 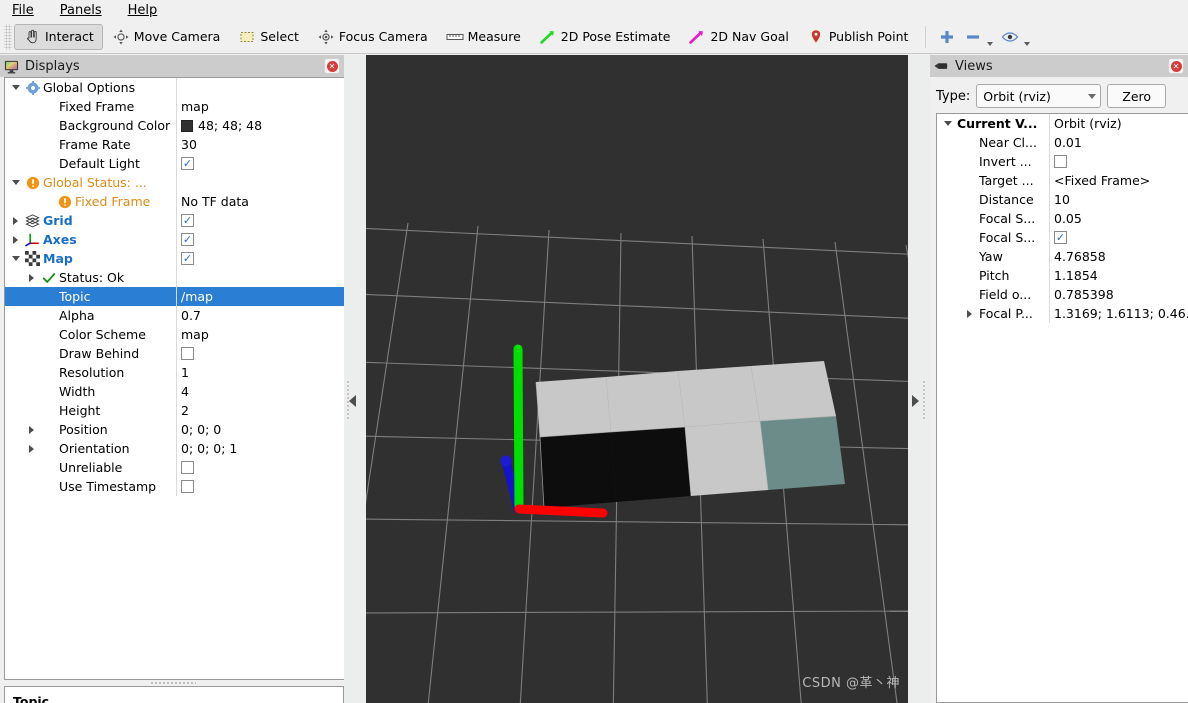 I want to click on axes-checkbox: ✓, so click(x=187, y=239).